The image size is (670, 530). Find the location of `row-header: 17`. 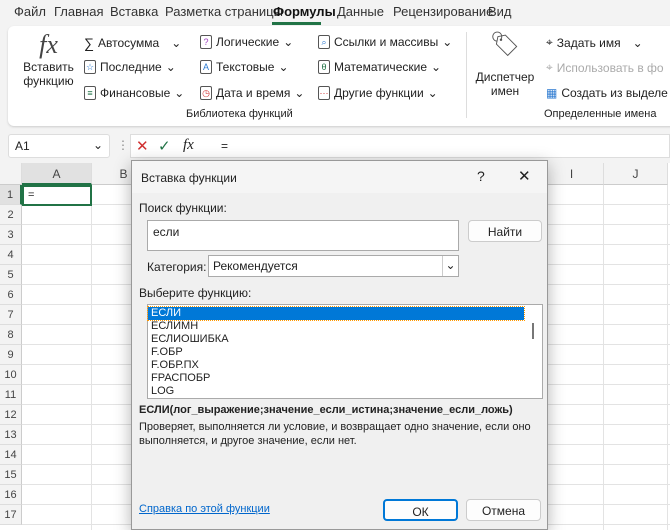

row-header: 17 is located at coordinates (11, 515).